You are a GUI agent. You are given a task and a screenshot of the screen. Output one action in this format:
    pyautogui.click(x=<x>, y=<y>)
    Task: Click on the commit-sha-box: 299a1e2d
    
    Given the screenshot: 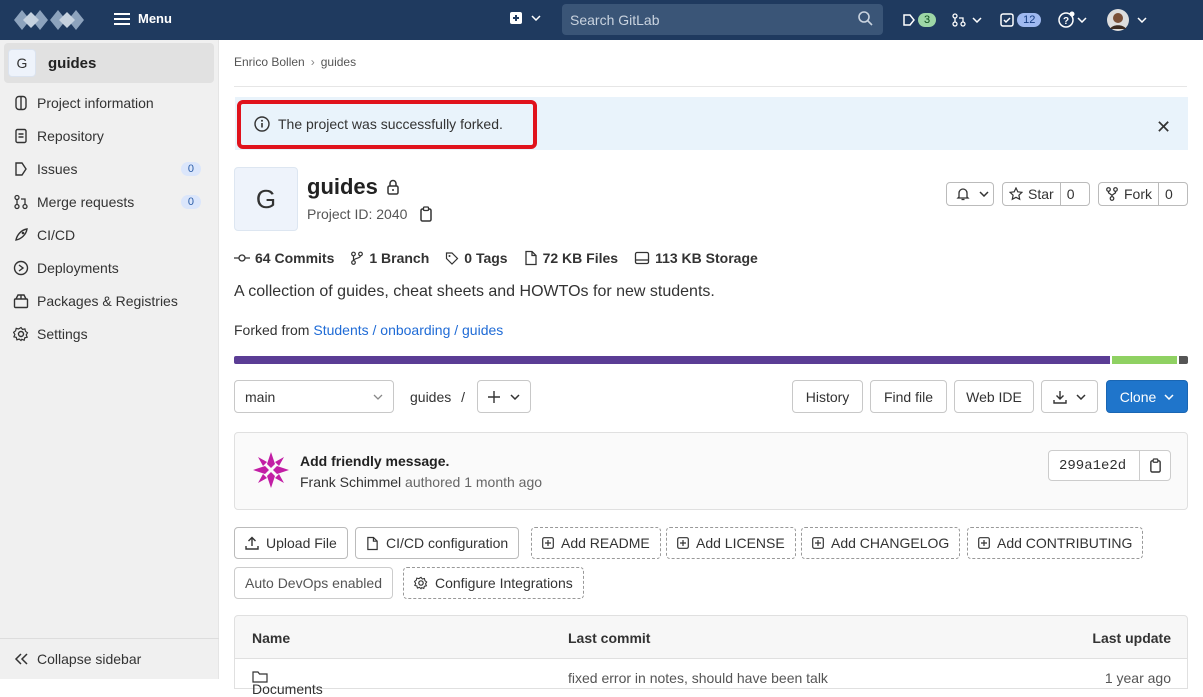 What is the action you would take?
    pyautogui.click(x=1109, y=465)
    